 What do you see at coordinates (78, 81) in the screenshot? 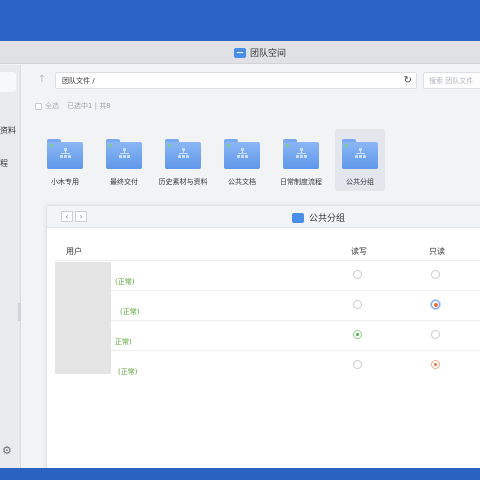
I see `path-text: 团队文件 /` at bounding box center [78, 81].